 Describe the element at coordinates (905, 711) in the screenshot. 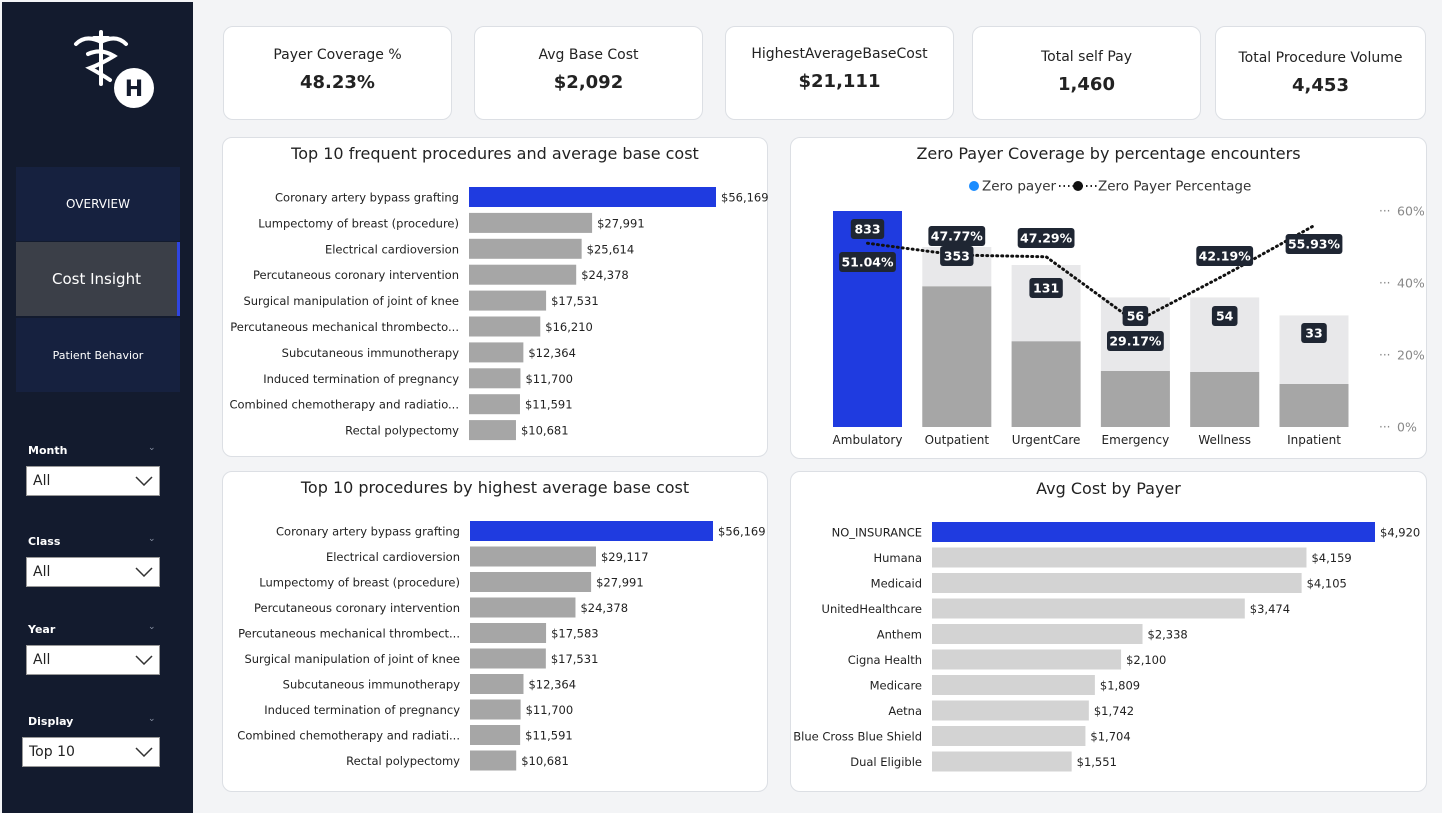

I see `category-label: Aetna` at that location.